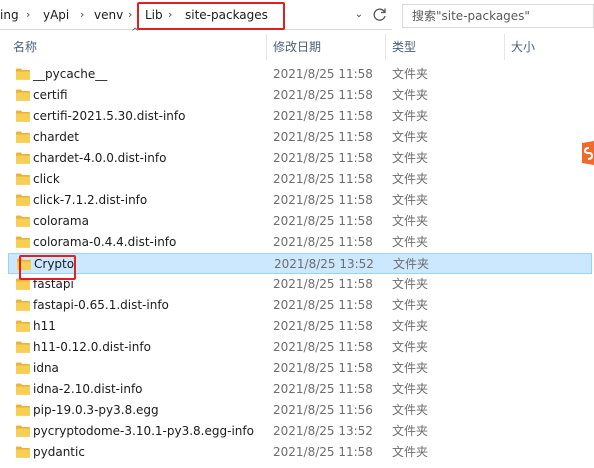 The width and height of the screenshot is (594, 468). Describe the element at coordinates (523, 47) in the screenshot. I see `column-size-header: 大小` at that location.